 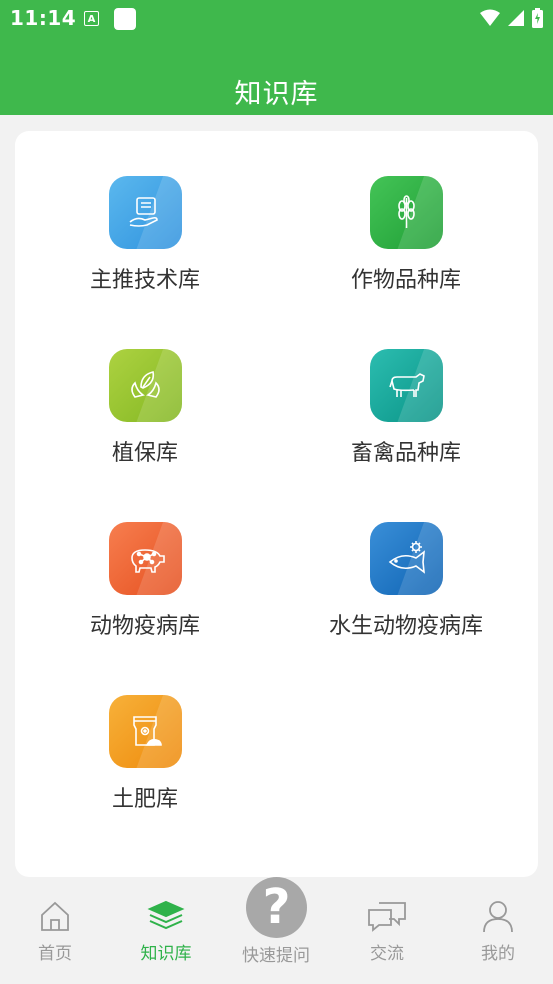 I want to click on status-time: 11:14, so click(x=43, y=18).